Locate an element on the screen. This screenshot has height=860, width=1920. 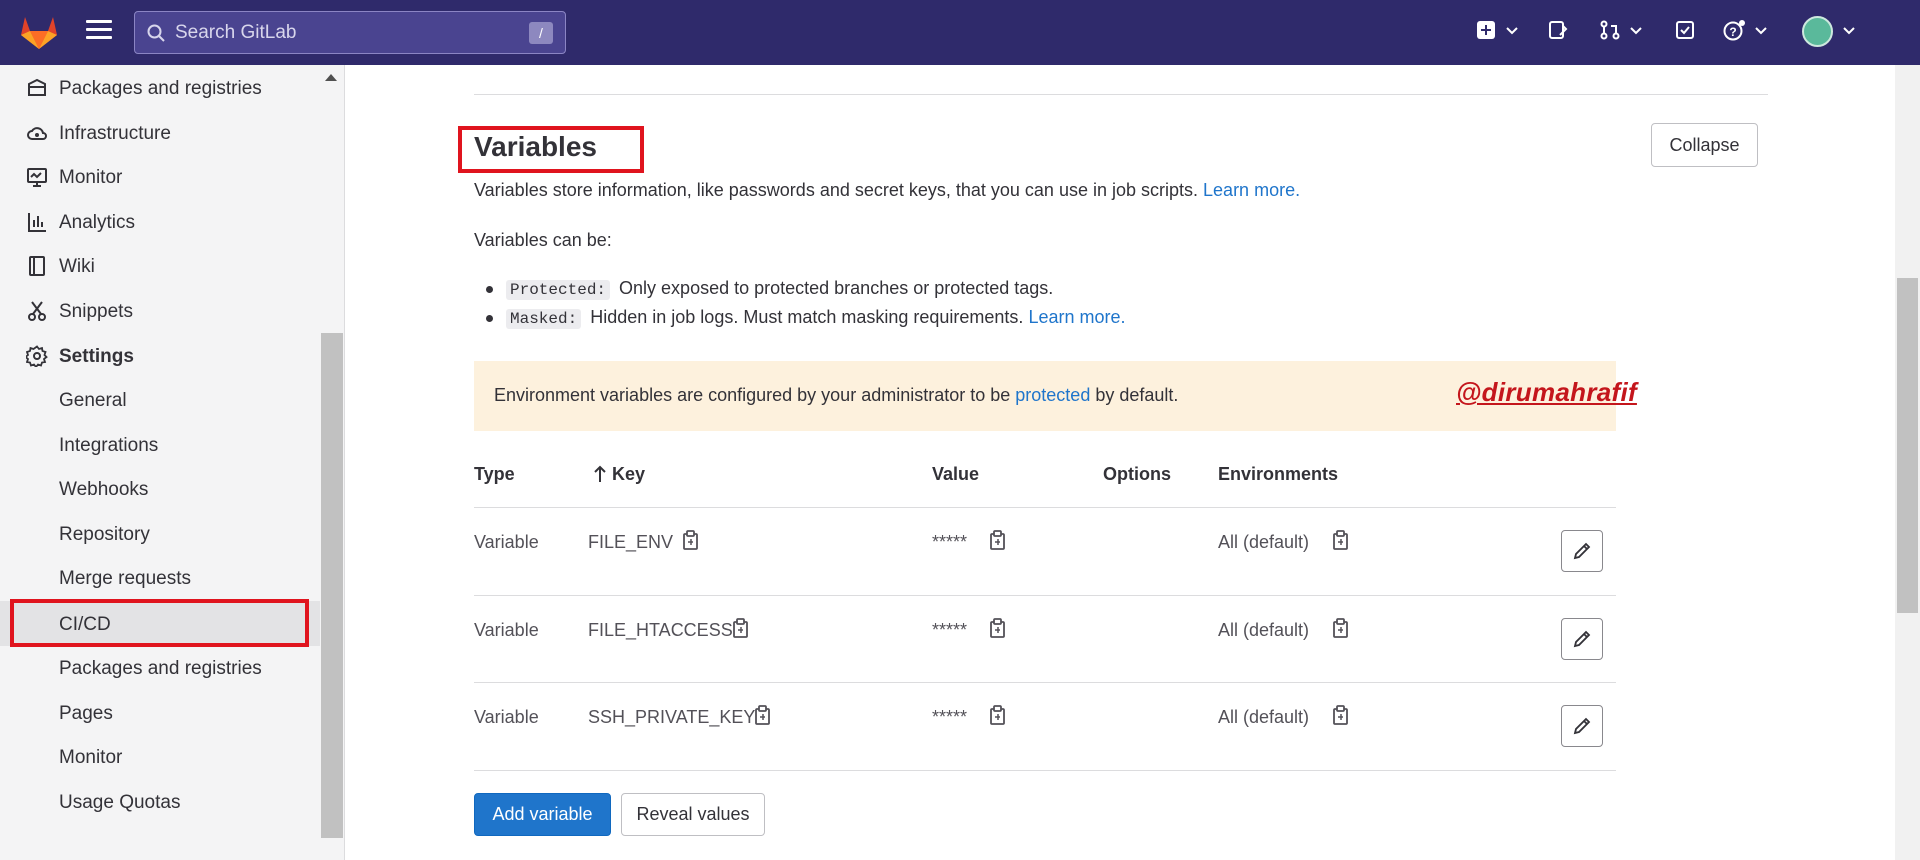
protected-link: protected is located at coordinates (1052, 395).